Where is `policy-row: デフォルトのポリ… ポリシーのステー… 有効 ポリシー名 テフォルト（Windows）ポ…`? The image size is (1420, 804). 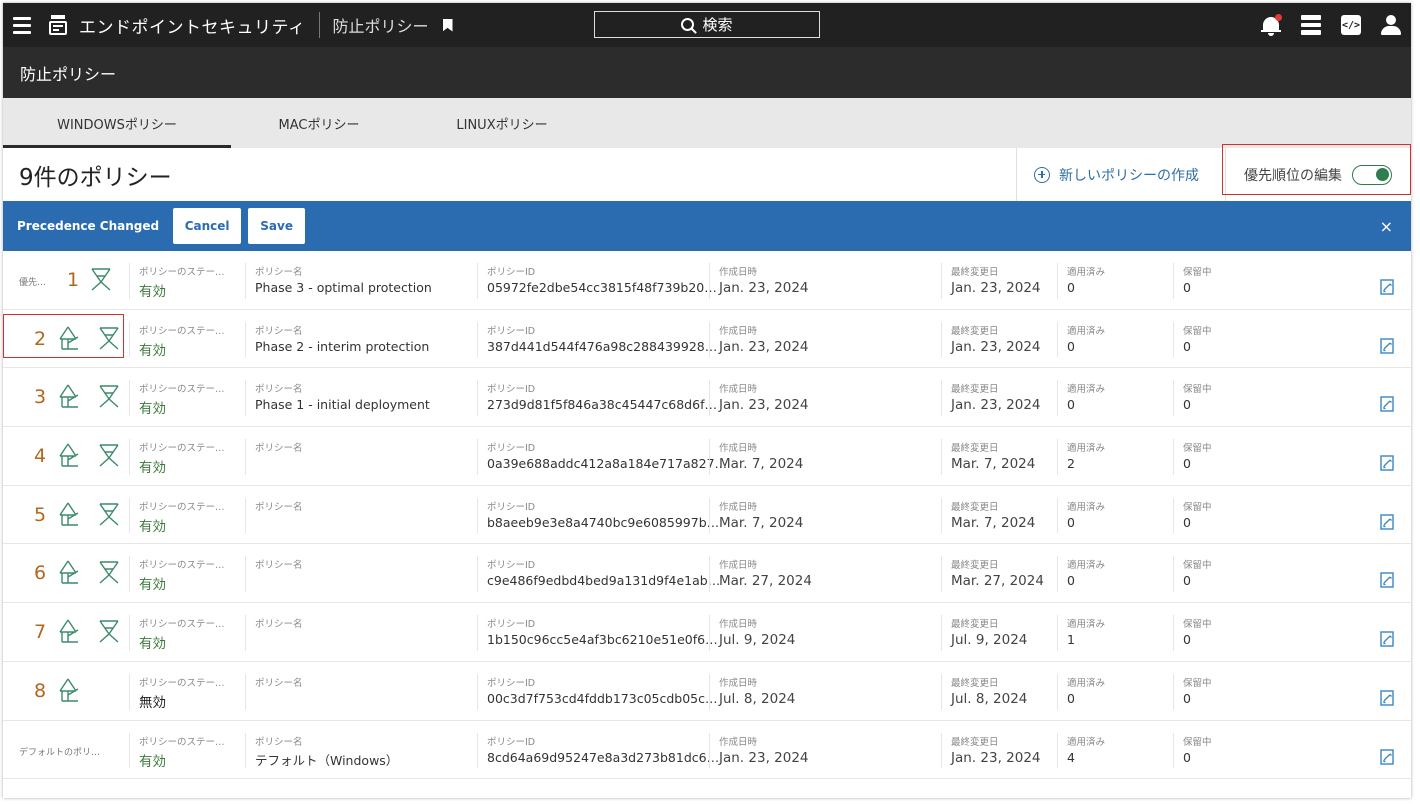
policy-row: デフォルトのポリ… ポリシーのステー… 有効 ポリシー名 テフォルト（Windows）ポ… is located at coordinates (707, 750).